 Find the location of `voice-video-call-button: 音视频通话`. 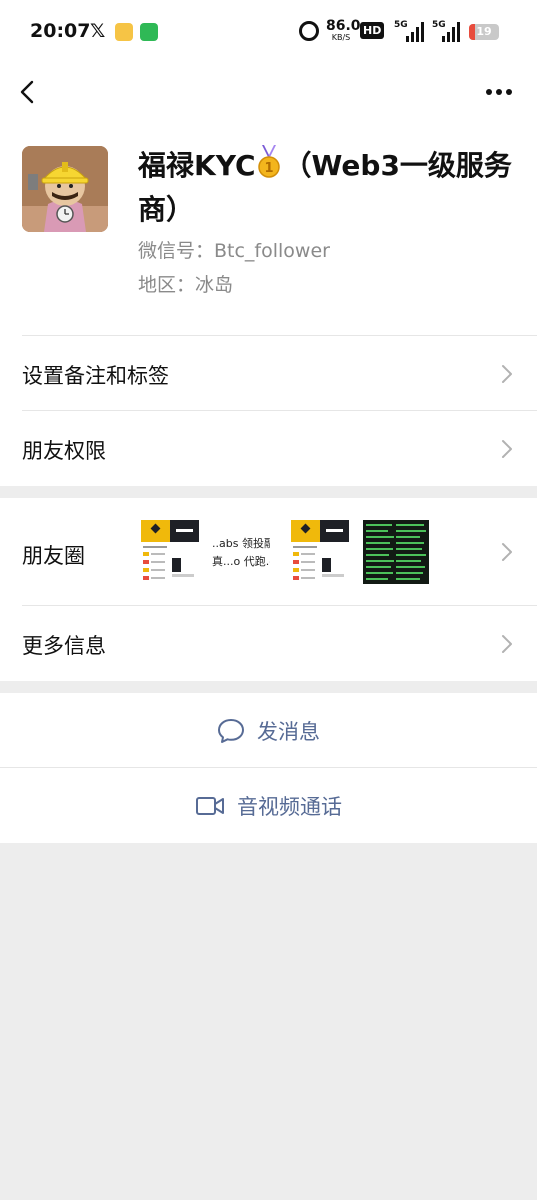

voice-video-call-button: 音视频通话 is located at coordinates (268, 805).